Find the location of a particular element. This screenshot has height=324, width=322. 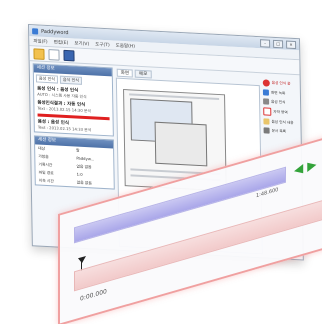

menu-file: 파일(F) is located at coordinates (40, 41).